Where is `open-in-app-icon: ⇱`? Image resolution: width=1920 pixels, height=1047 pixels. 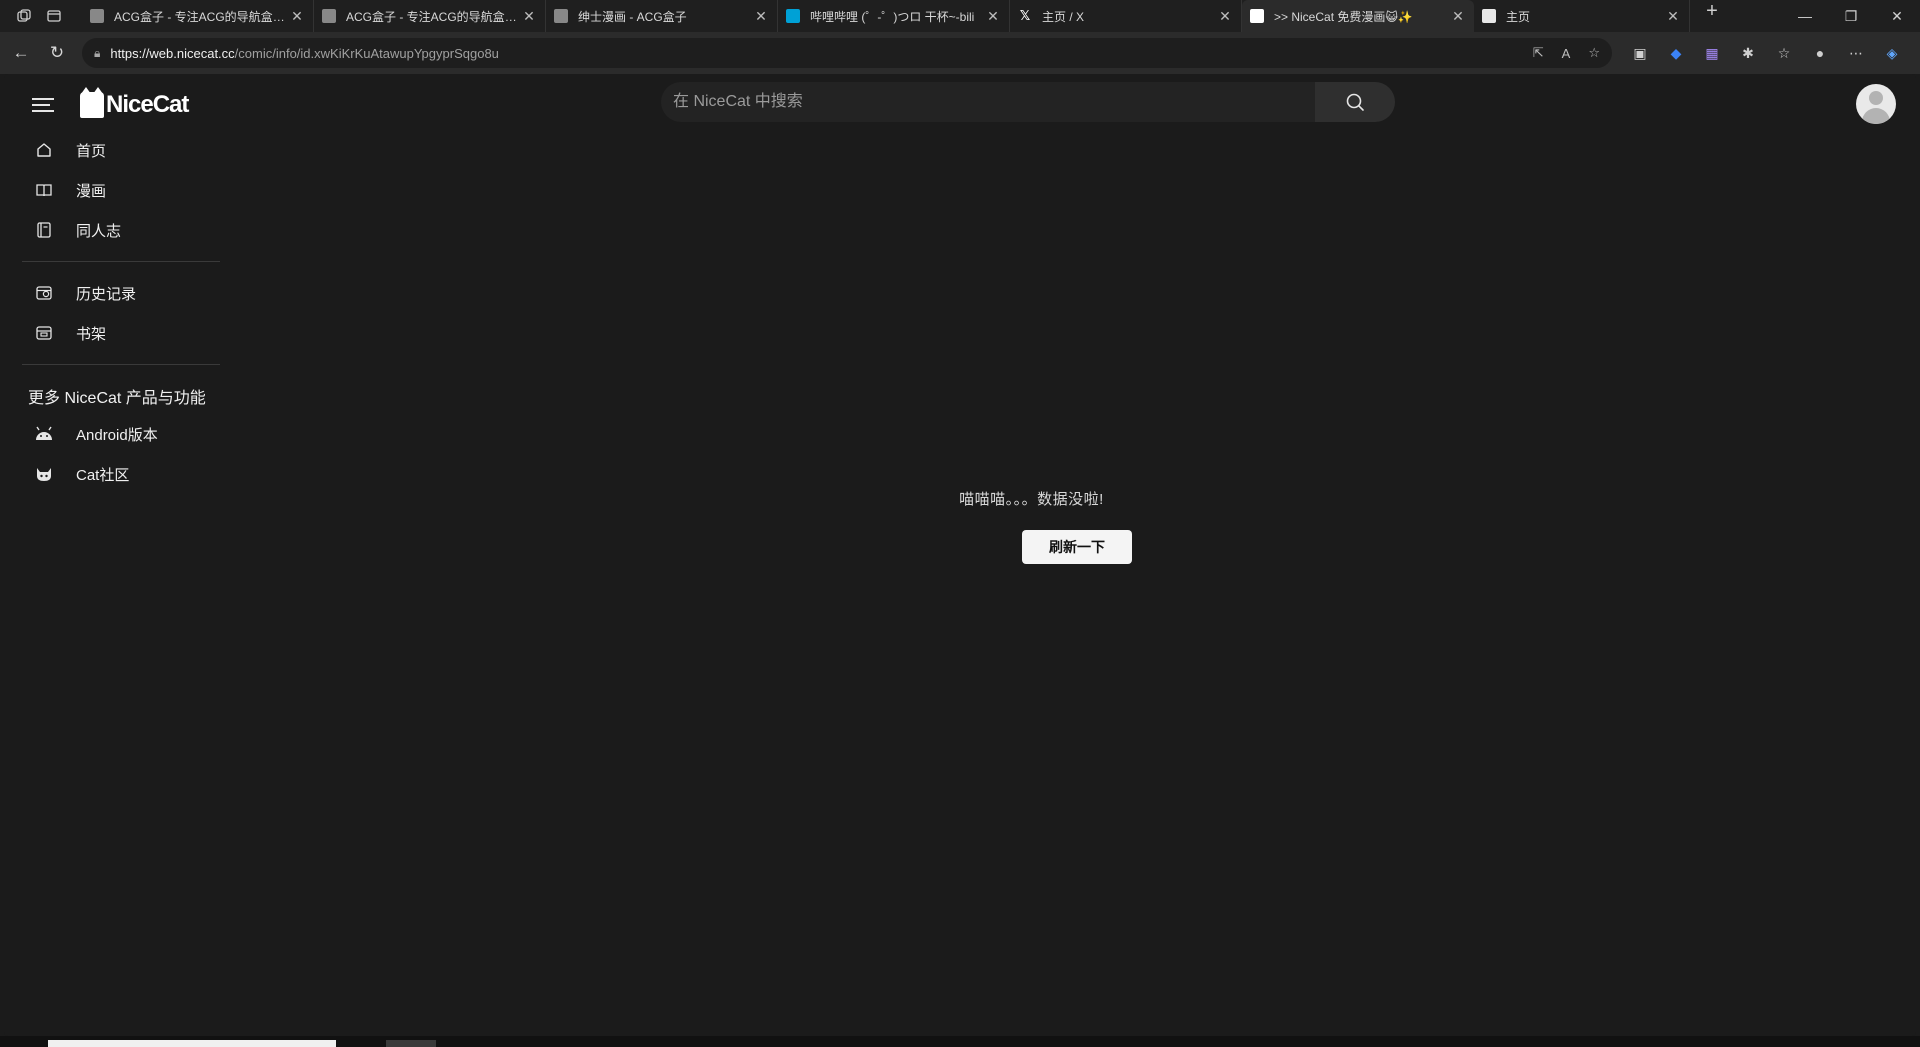
open-in-app-icon: ⇱ is located at coordinates (1538, 53).